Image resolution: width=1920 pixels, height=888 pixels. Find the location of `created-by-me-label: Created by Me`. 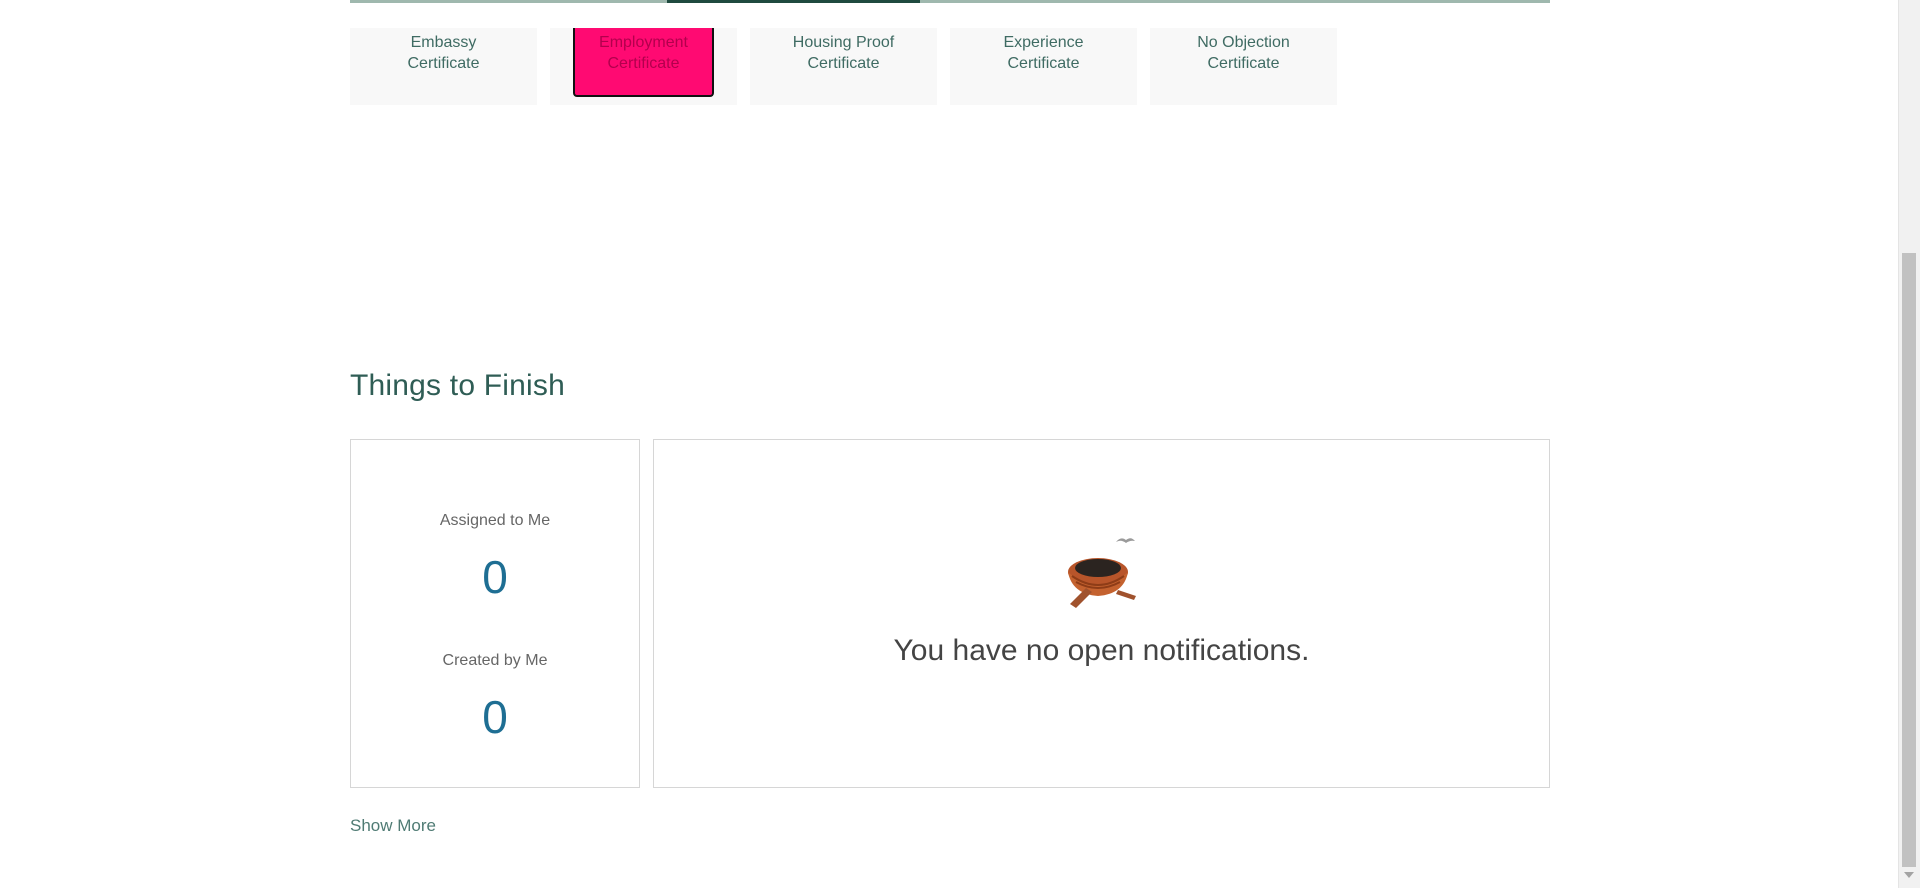

created-by-me-label: Created by Me is located at coordinates (495, 660).